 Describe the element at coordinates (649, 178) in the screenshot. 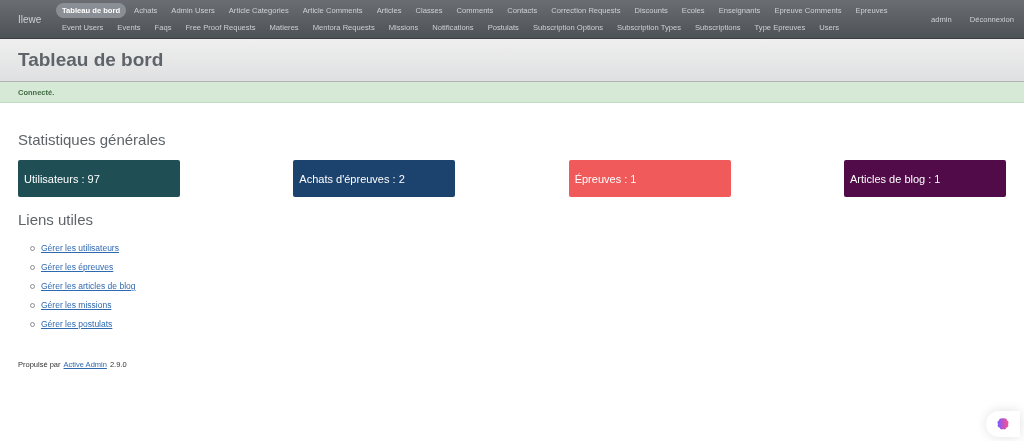

I see `stat-card: Épreuves : 1` at that location.